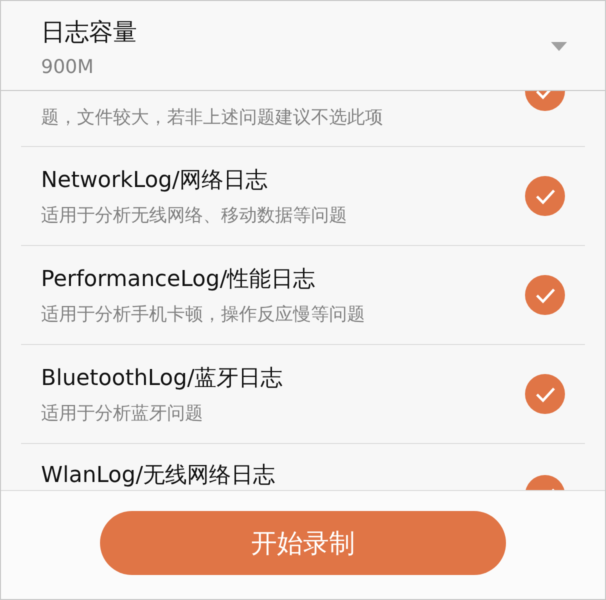  Describe the element at coordinates (155, 181) in the screenshot. I see `item-title: NetworkLog/网络日志` at that location.